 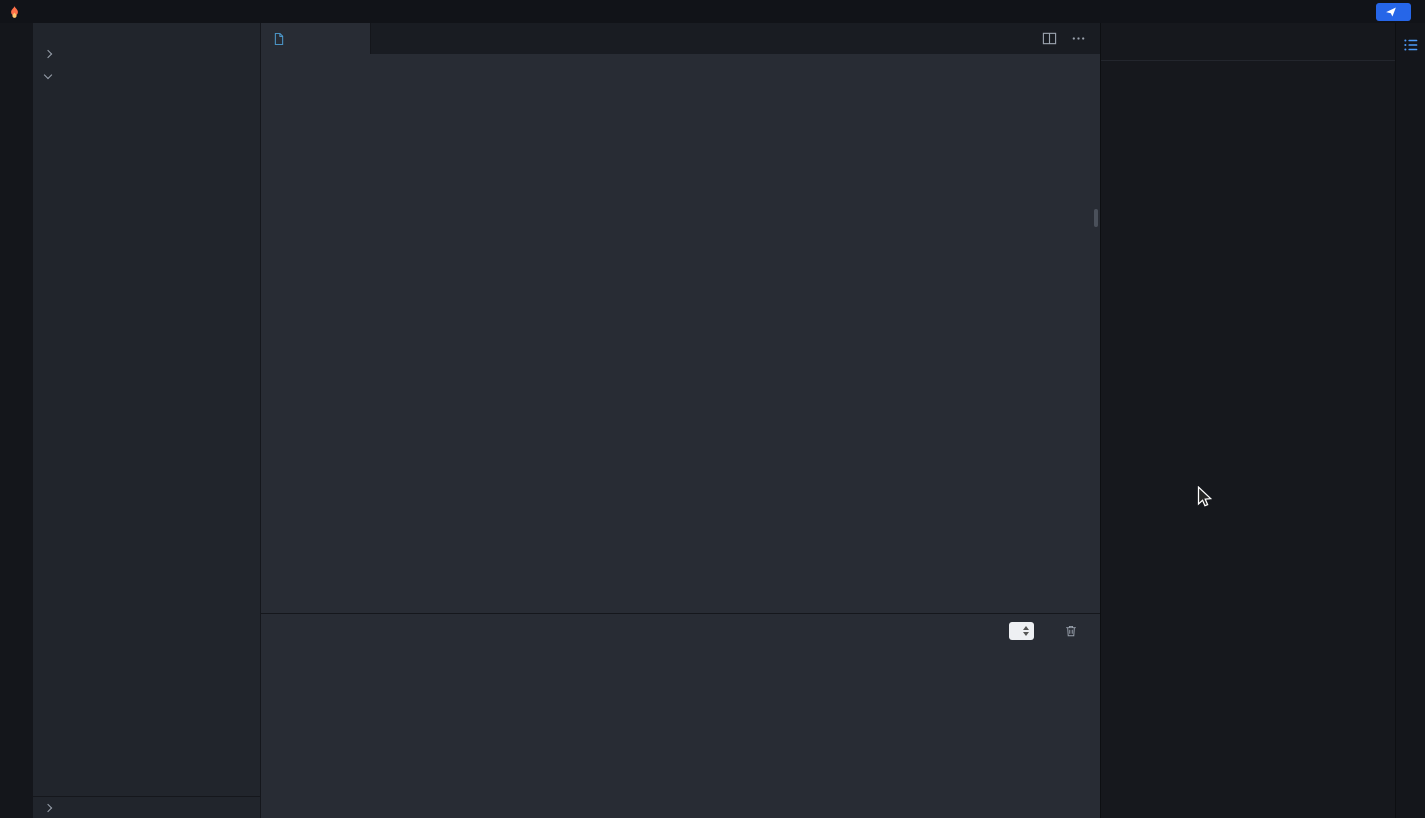 What do you see at coordinates (712, 11) in the screenshot?
I see `titlebar` at bounding box center [712, 11].